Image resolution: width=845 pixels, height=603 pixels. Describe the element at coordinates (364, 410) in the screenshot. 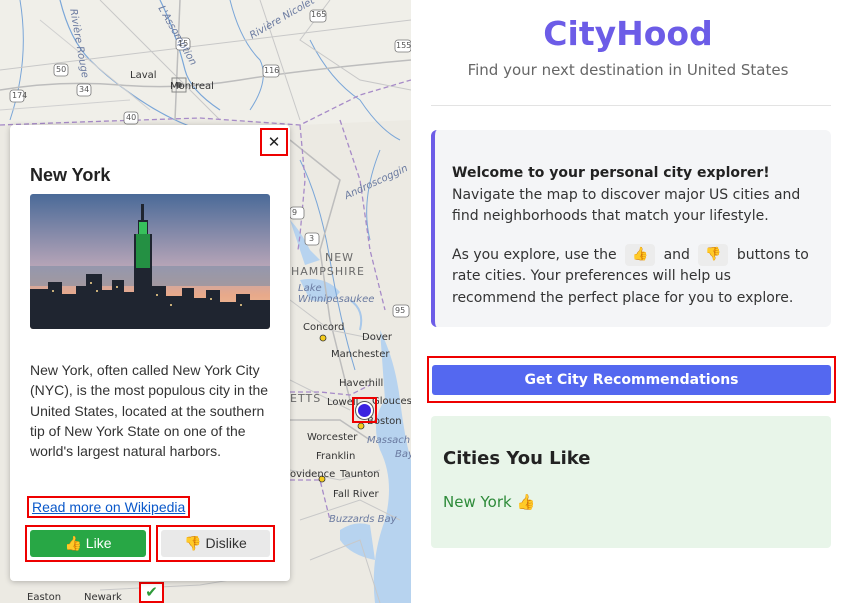

I see `city-marker` at that location.